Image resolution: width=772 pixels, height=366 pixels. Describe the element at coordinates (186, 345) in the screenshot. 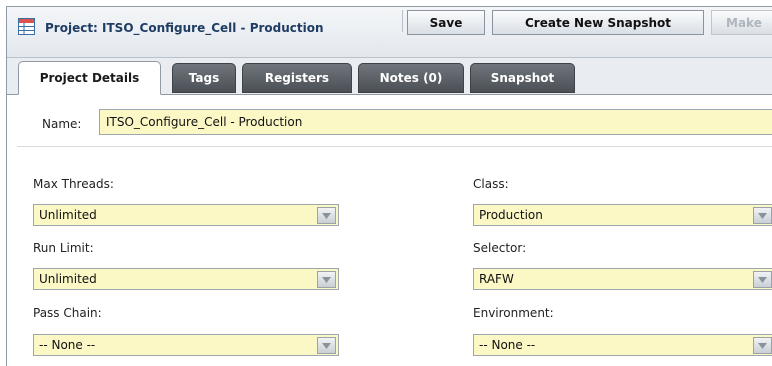

I see `pass-chain-select: -- None --` at that location.